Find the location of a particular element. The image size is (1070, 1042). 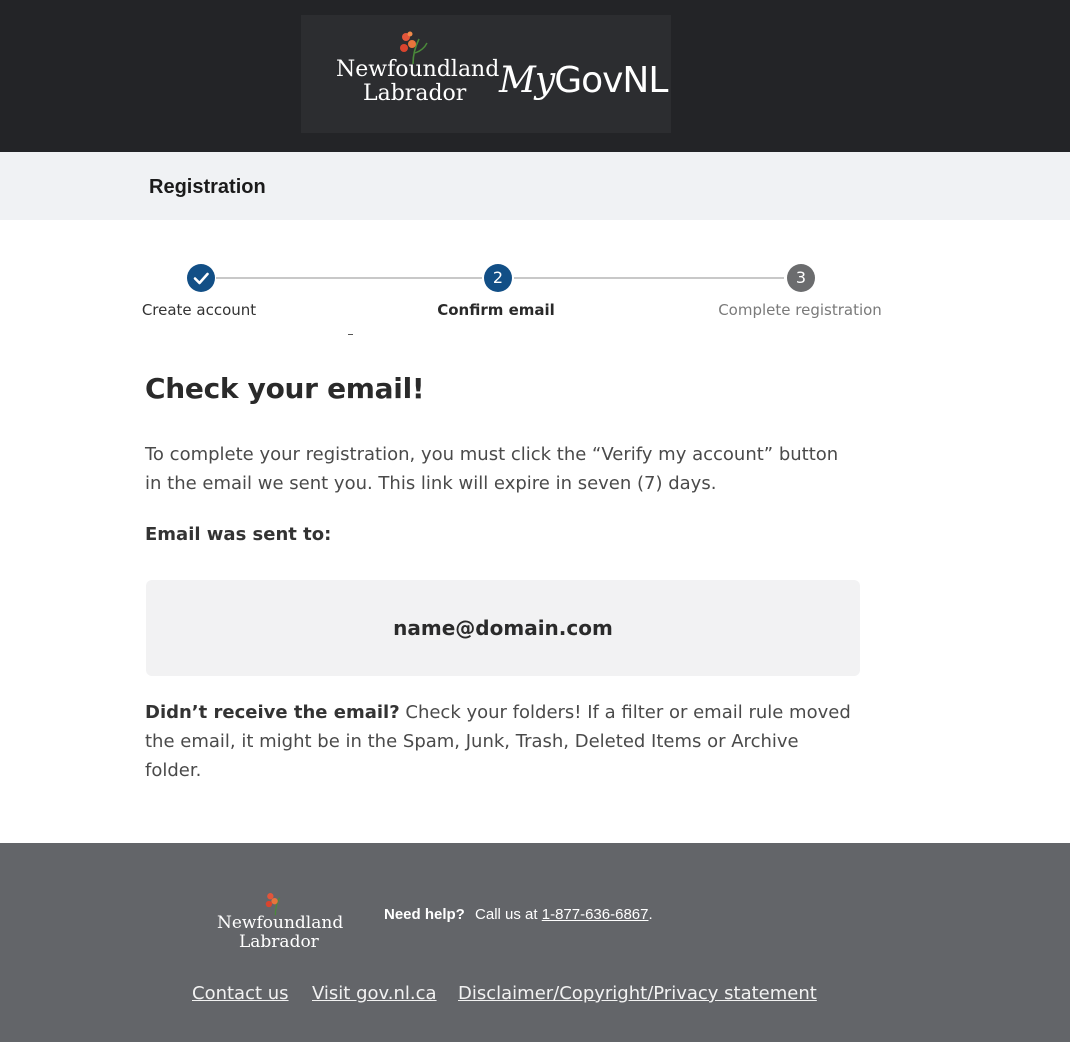

sent-email-address: name@domain.com is located at coordinates (503, 628).